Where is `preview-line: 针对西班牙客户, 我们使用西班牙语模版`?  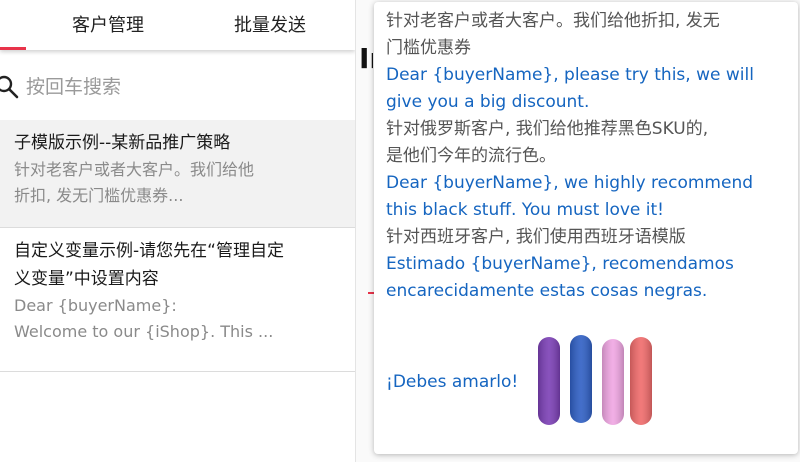 preview-line: 针对西班牙客户, 我们使用西班牙语模版 is located at coordinates (536, 237).